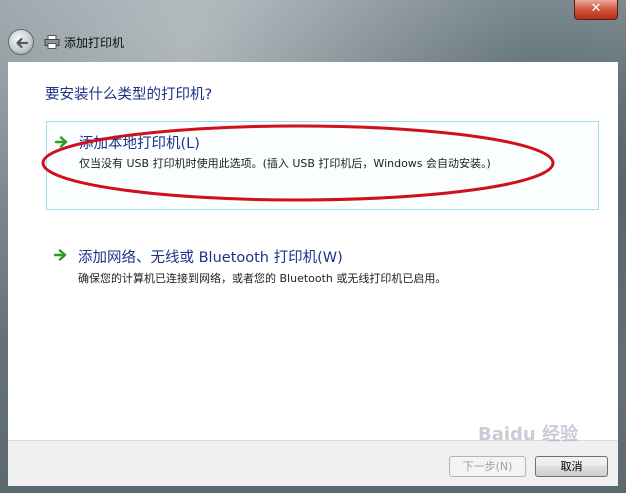 This screenshot has width=626, height=493. What do you see at coordinates (139, 144) in the screenshot?
I see `option-title: 添加本地打印机(L)` at bounding box center [139, 144].